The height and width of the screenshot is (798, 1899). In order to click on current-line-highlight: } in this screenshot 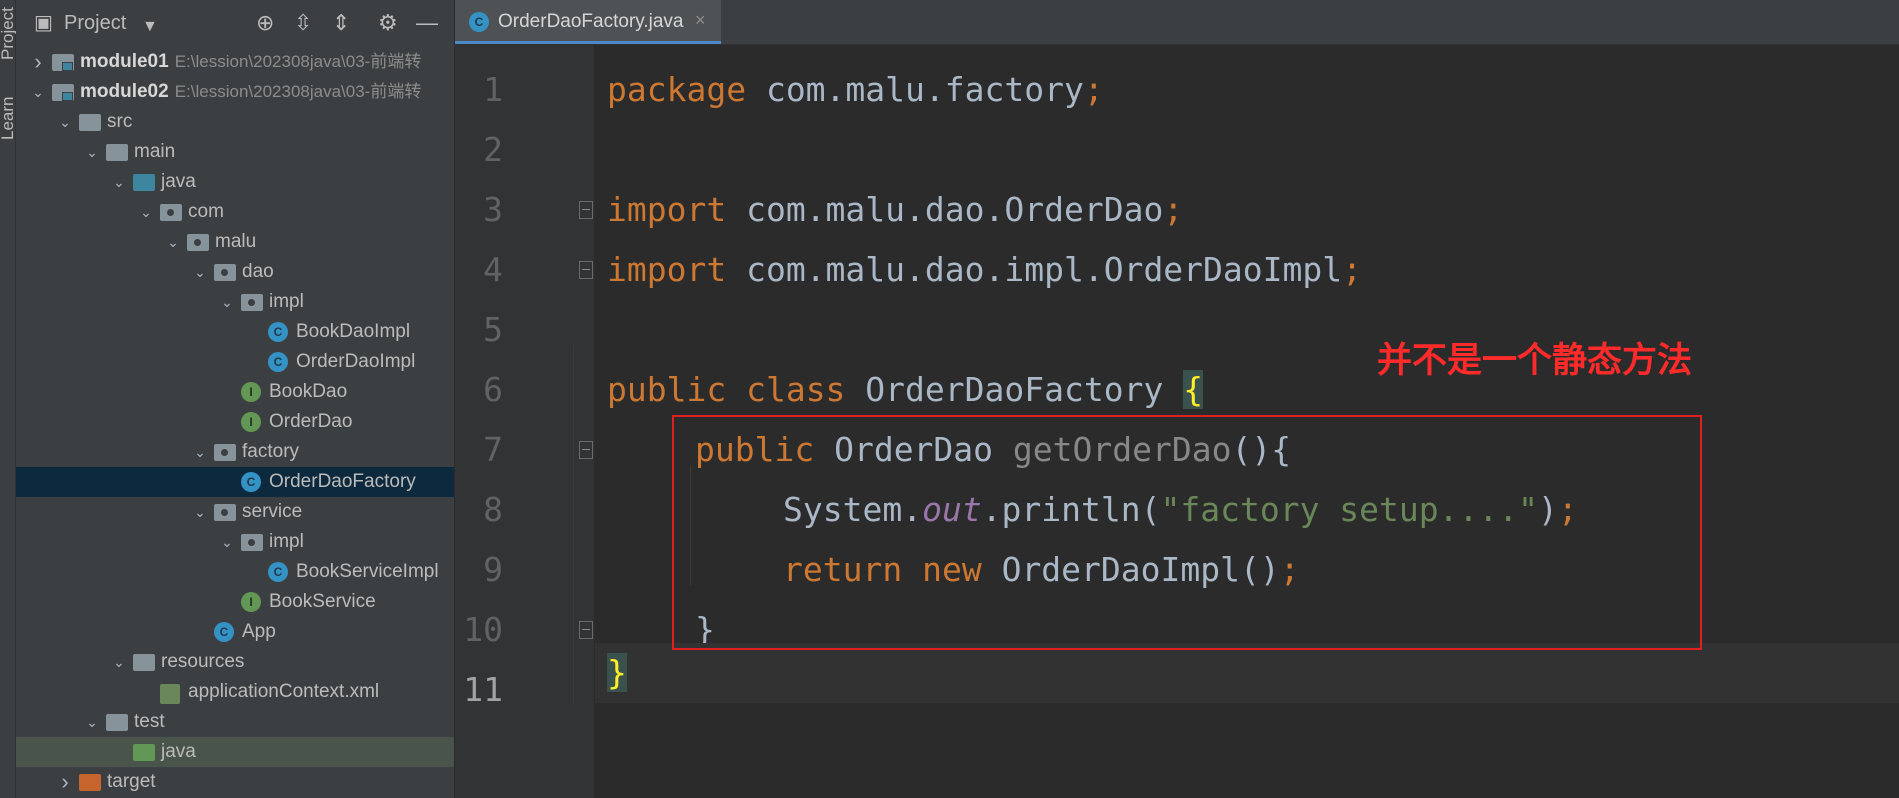, I will do `click(1247, 673)`.